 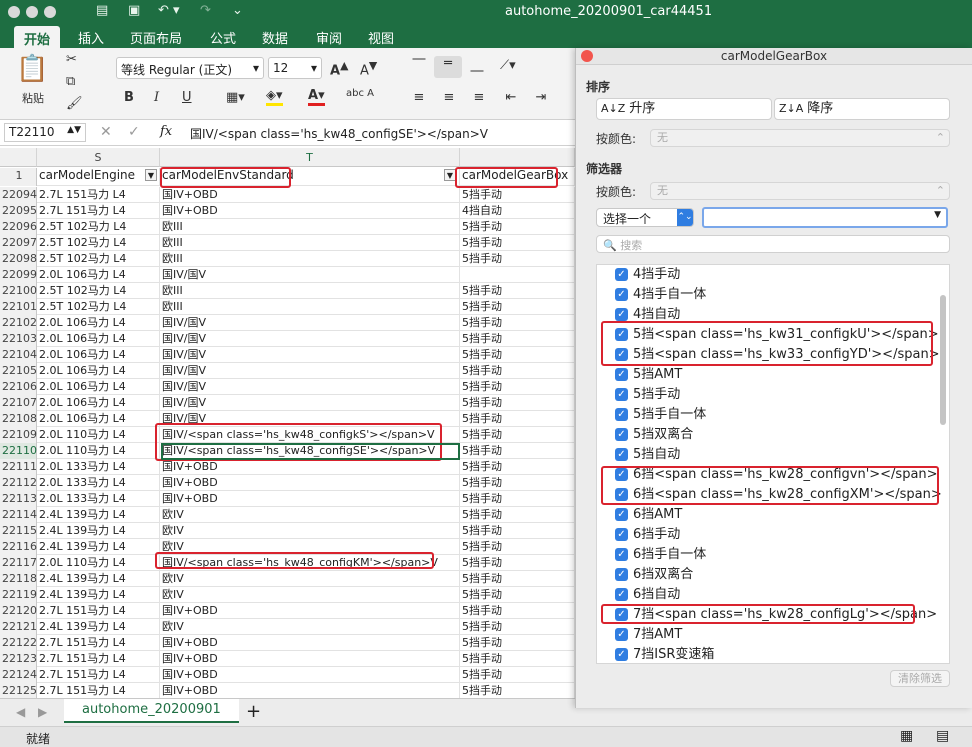 What do you see at coordinates (587, 56) in the screenshot?
I see `close-panel-button` at bounding box center [587, 56].